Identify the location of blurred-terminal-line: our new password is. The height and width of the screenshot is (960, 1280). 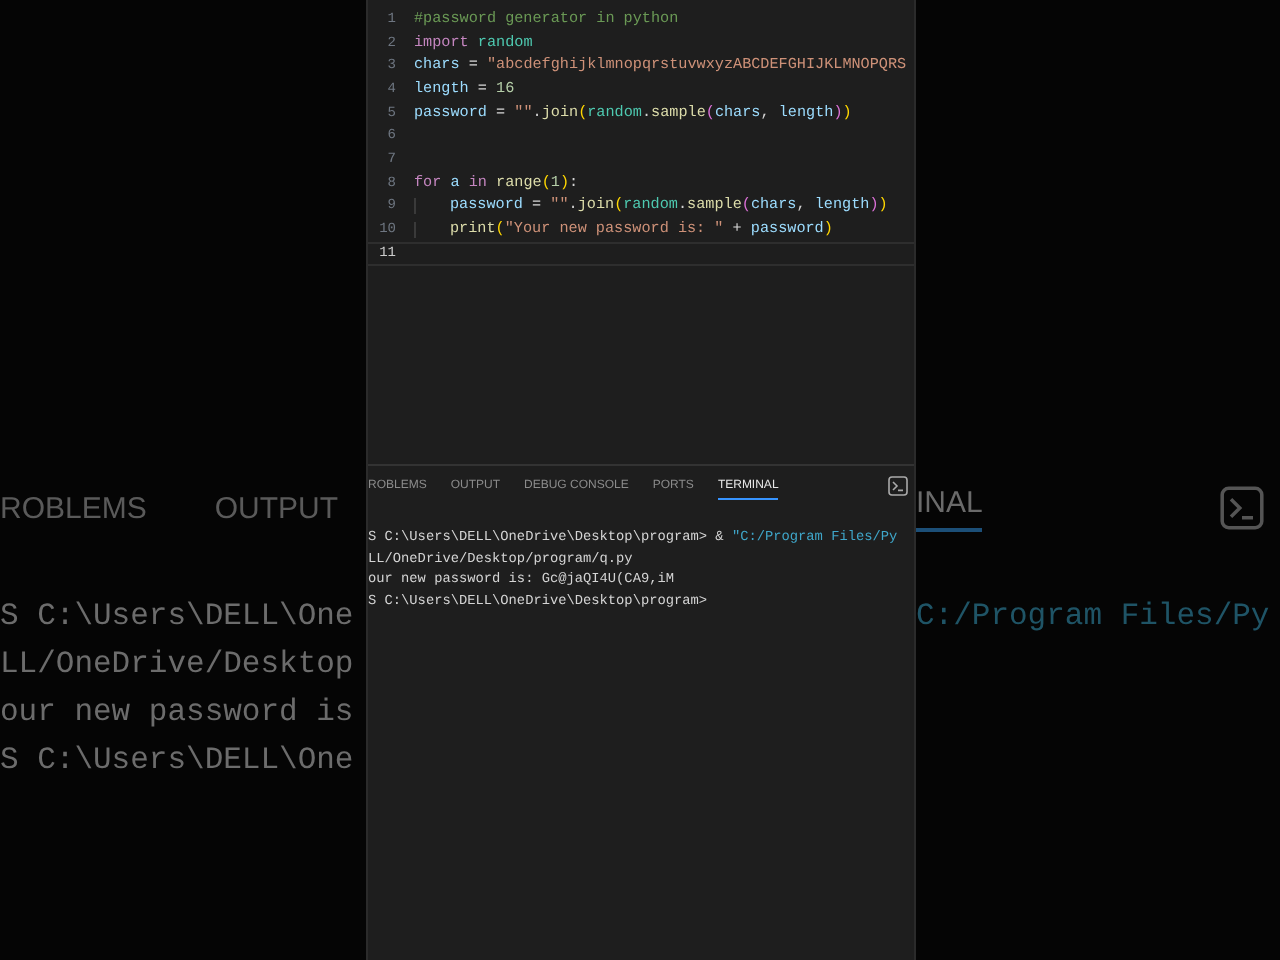
(178, 713).